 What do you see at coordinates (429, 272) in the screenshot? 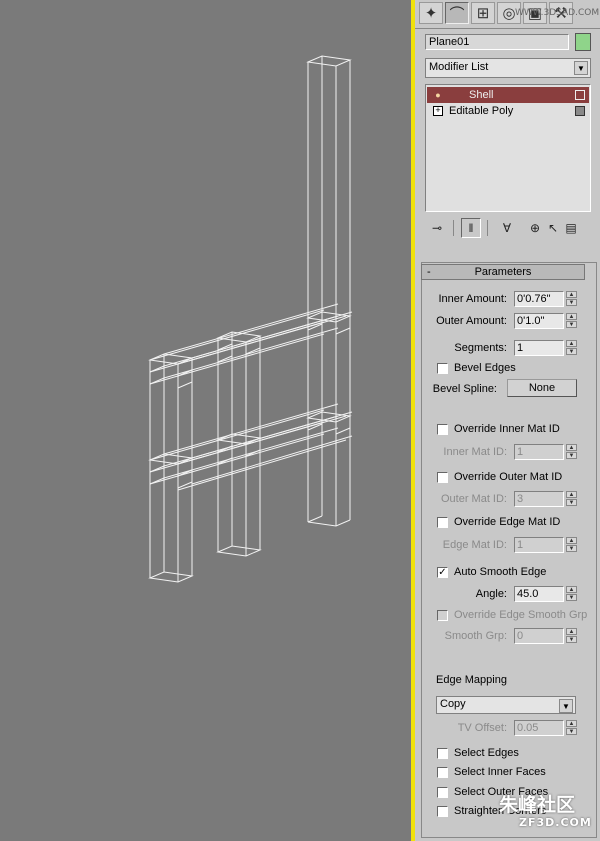
I see `collapse-minus-icon: -` at bounding box center [429, 272].